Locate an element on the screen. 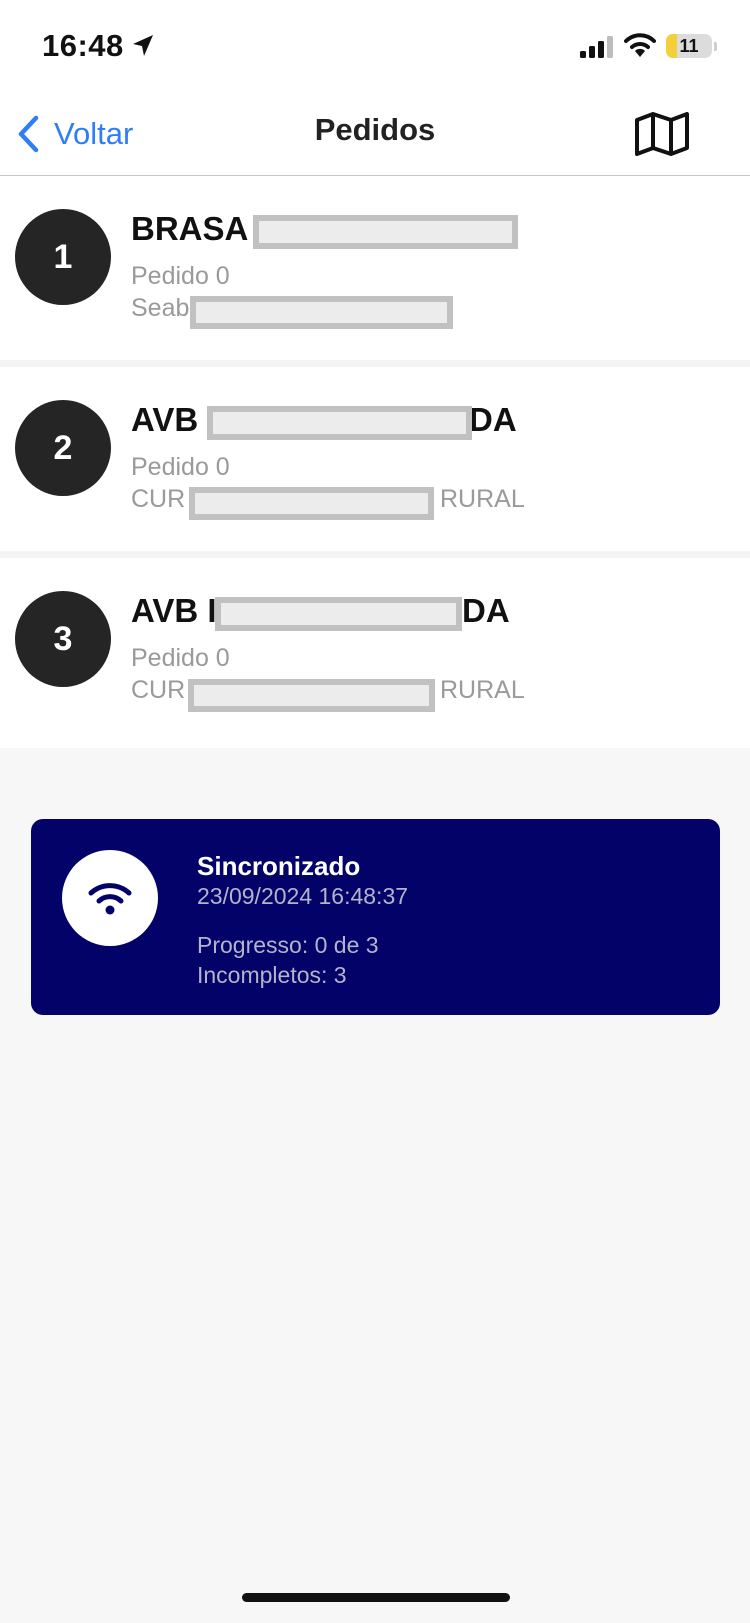 Image resolution: width=750 pixels, height=1623 pixels. order-address: Seab is located at coordinates (160, 308).